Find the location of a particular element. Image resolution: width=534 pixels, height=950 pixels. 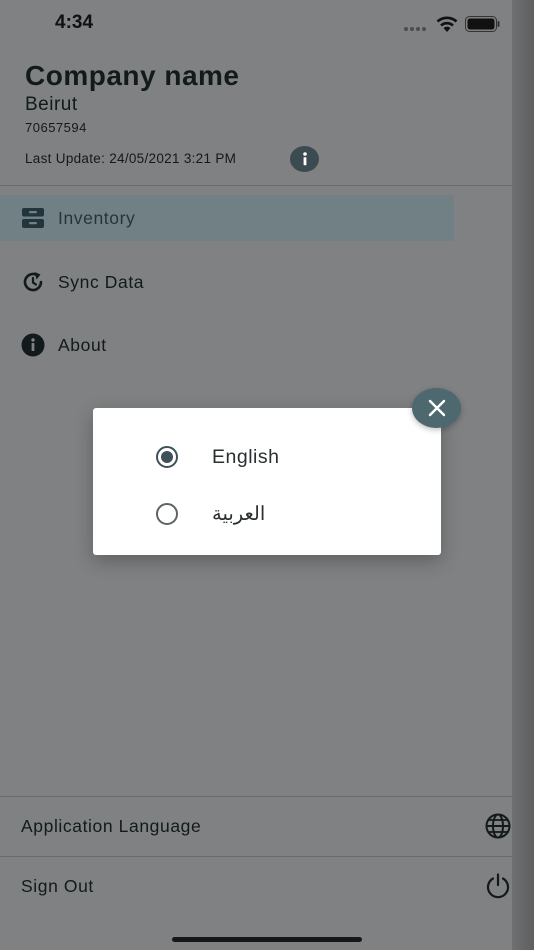

language-option-label: العربية is located at coordinates (239, 514).